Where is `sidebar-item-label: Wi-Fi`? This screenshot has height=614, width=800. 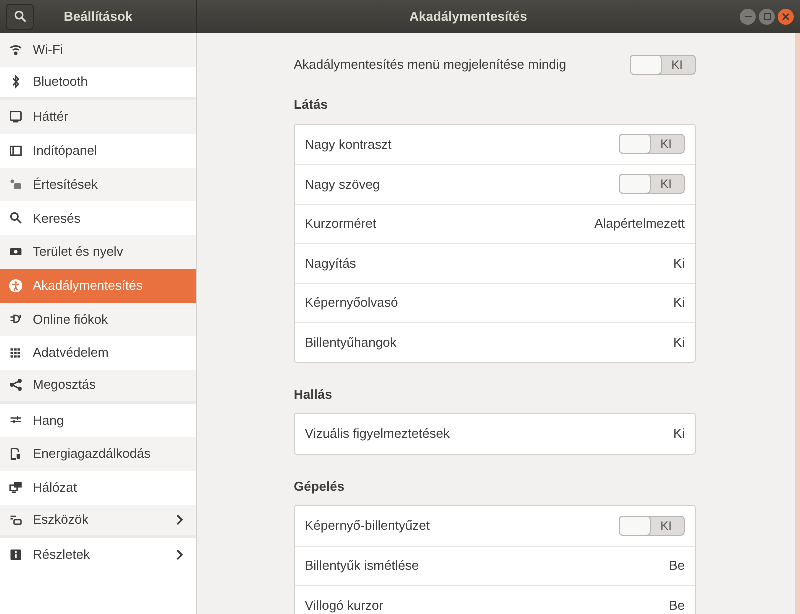 sidebar-item-label: Wi-Fi is located at coordinates (48, 50).